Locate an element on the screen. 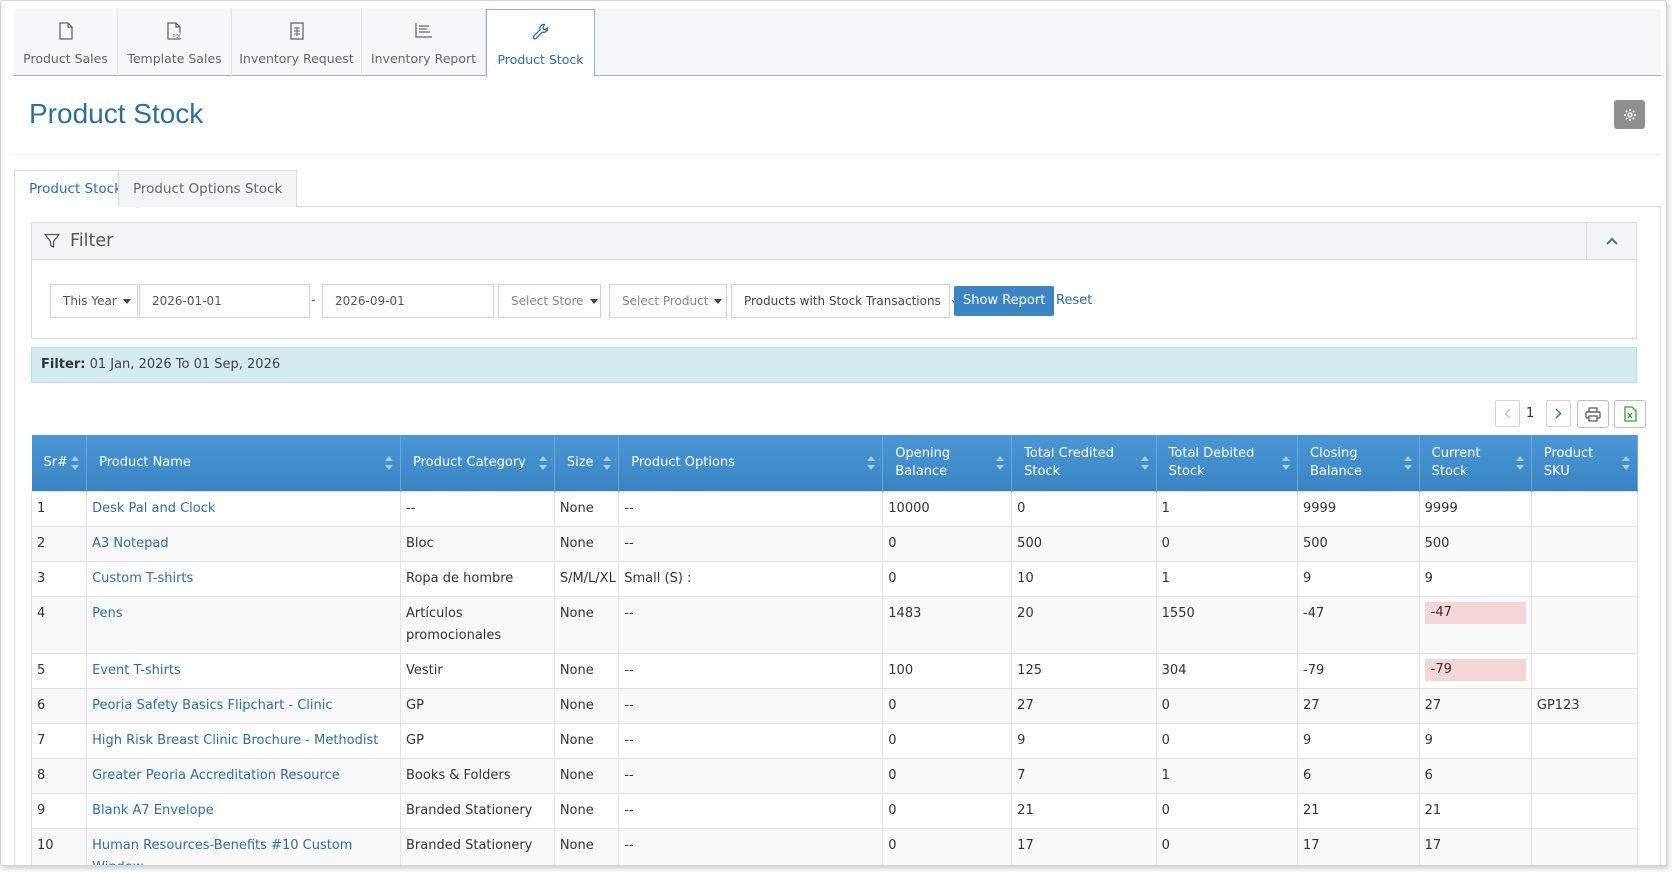  chevron-left-icon is located at coordinates (1507, 413).